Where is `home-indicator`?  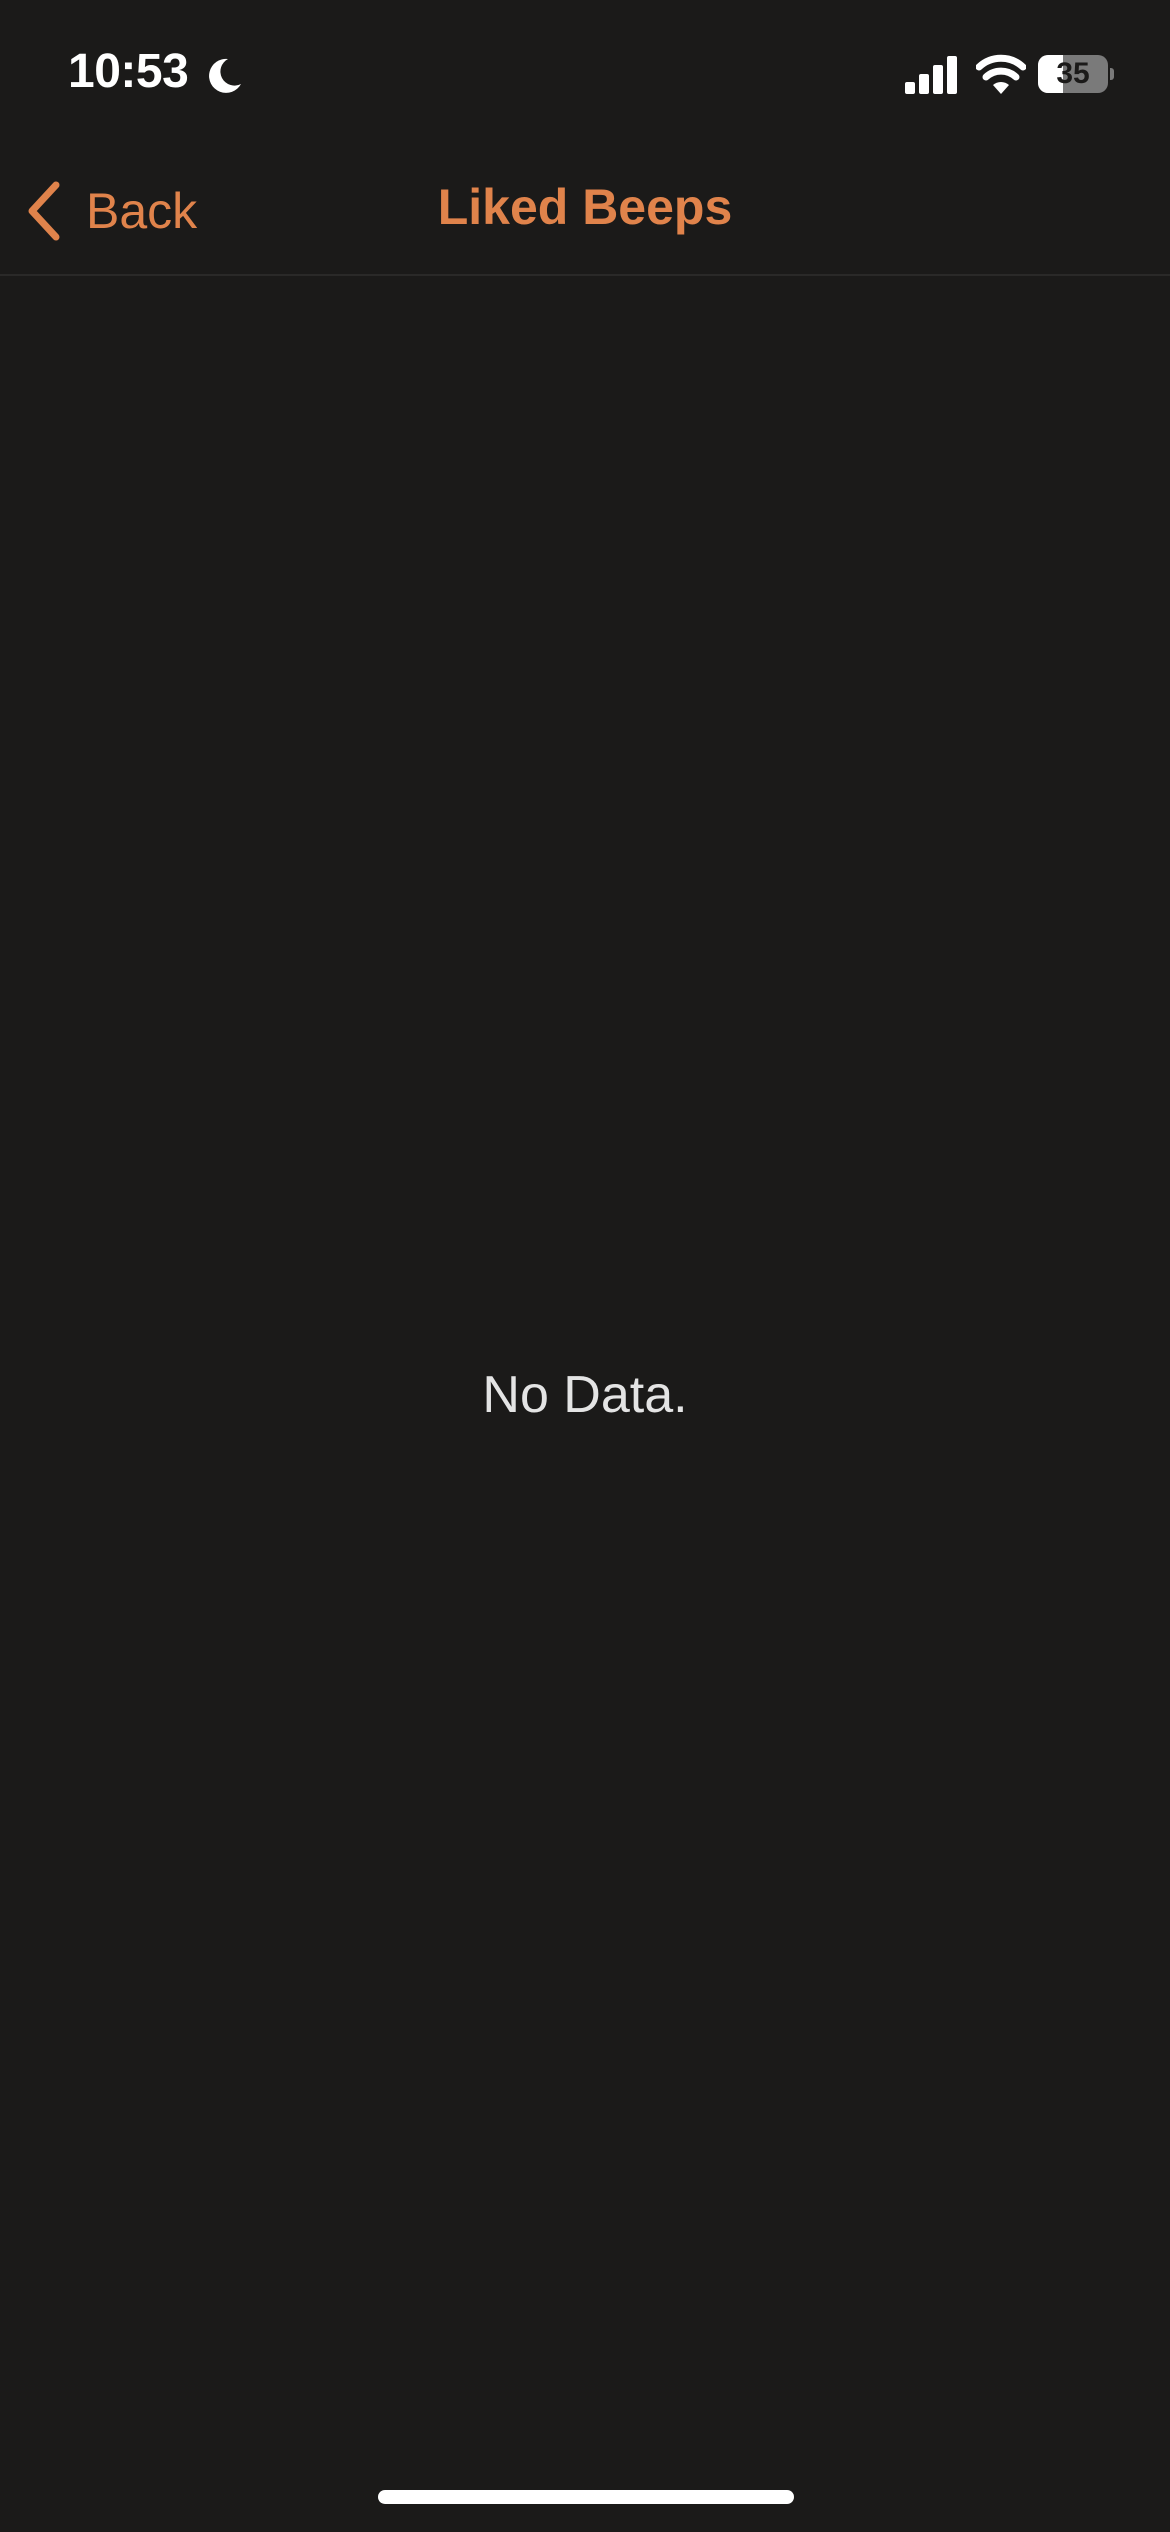
home-indicator is located at coordinates (586, 2497).